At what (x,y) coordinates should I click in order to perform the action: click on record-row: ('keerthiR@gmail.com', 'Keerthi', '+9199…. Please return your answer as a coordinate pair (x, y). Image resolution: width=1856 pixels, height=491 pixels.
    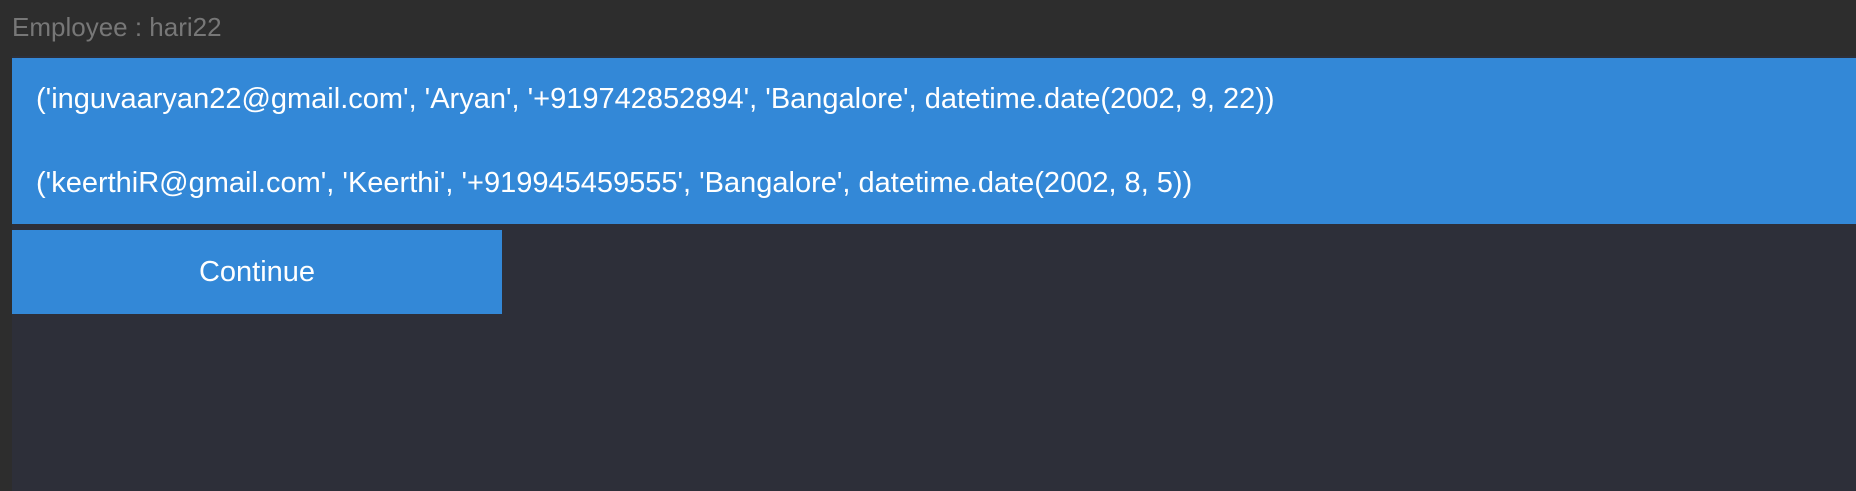
    Looking at the image, I should click on (614, 183).